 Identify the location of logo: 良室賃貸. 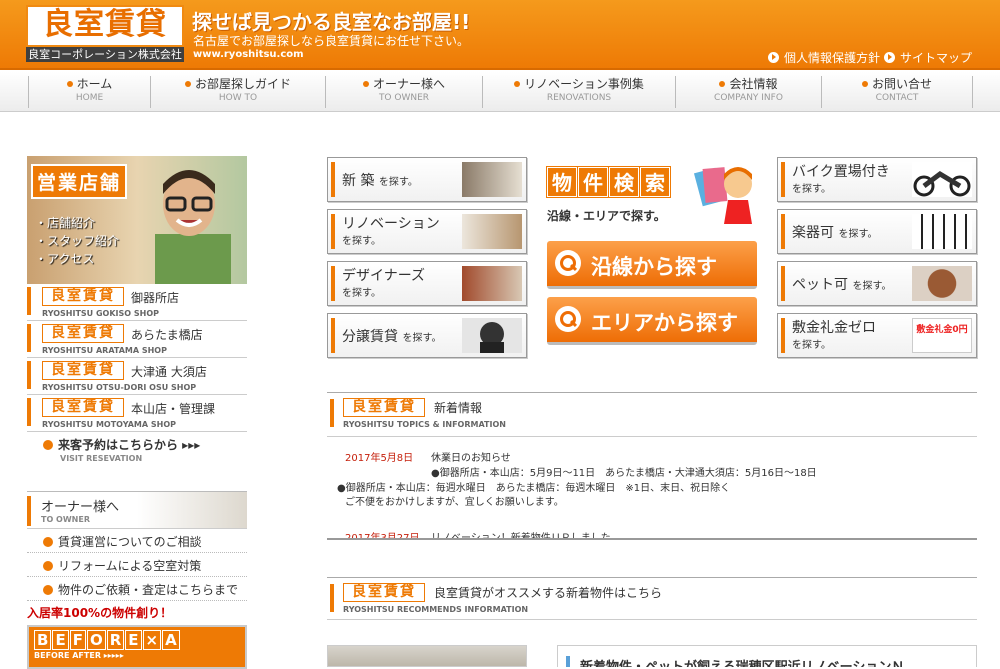
(105, 26).